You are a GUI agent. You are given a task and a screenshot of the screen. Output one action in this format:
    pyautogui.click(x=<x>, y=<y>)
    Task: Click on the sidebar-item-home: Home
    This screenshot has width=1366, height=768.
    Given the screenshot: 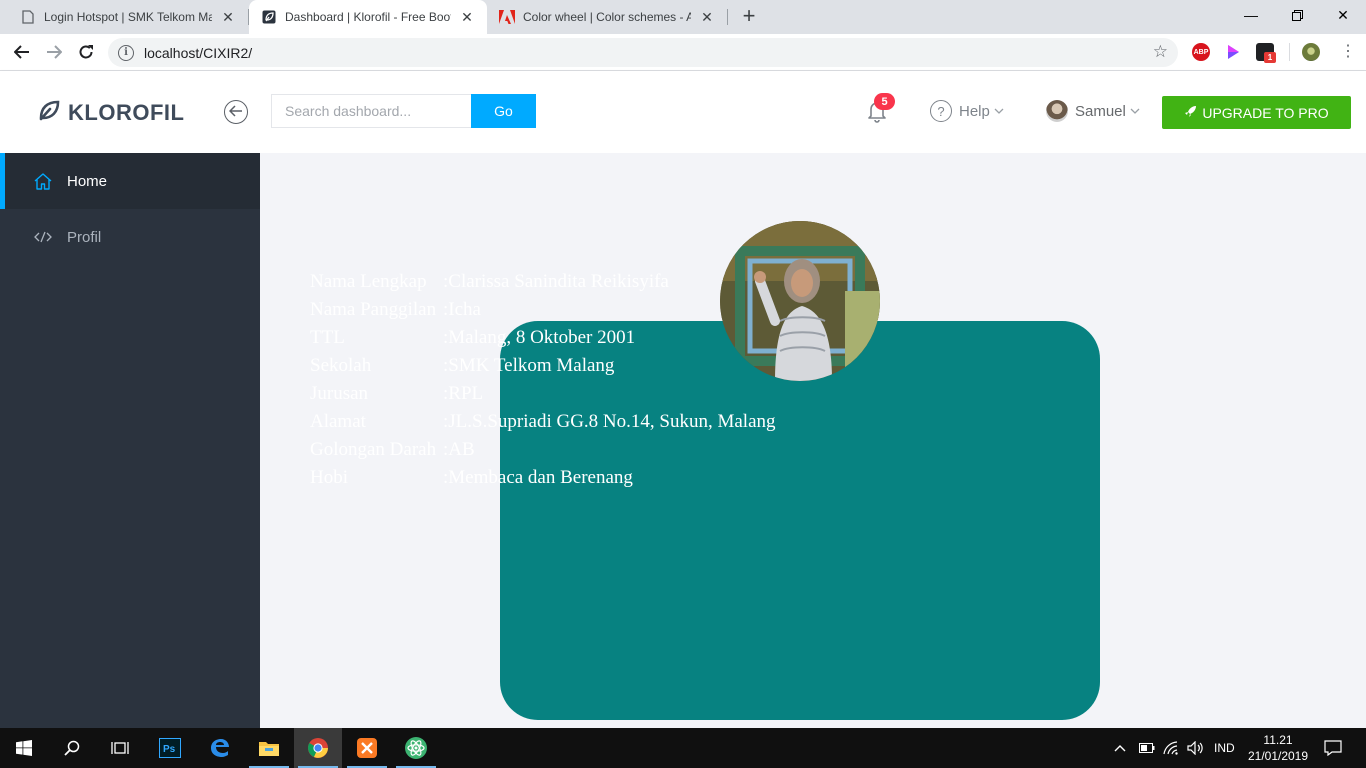 What is the action you would take?
    pyautogui.click(x=130, y=181)
    